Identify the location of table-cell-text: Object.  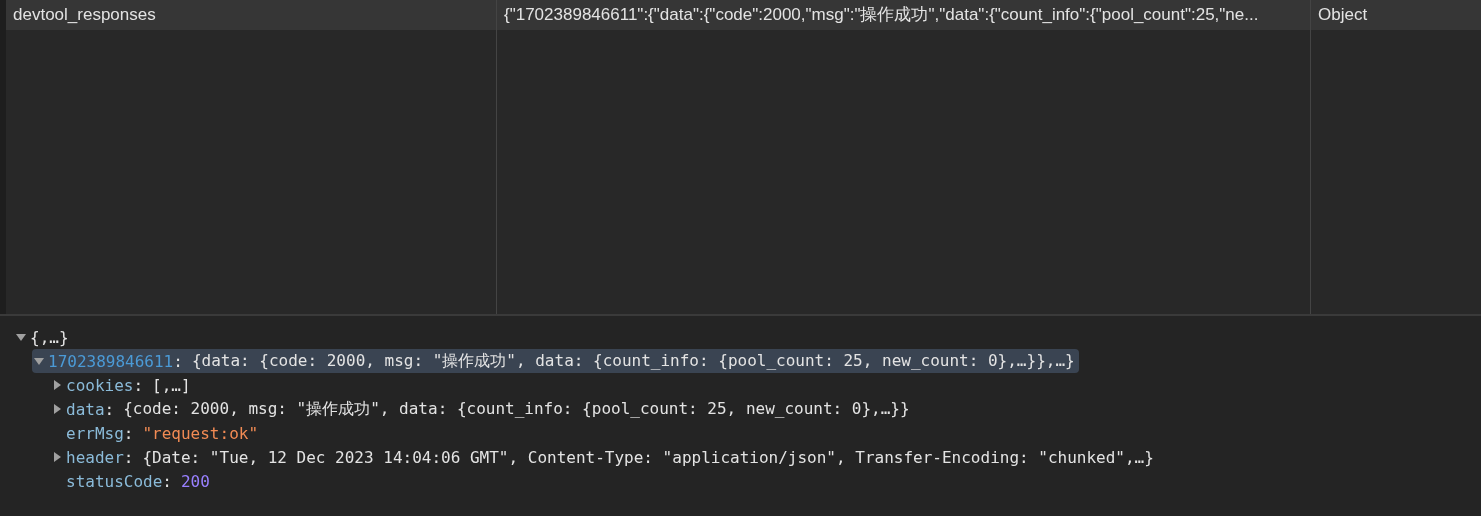
(1343, 15).